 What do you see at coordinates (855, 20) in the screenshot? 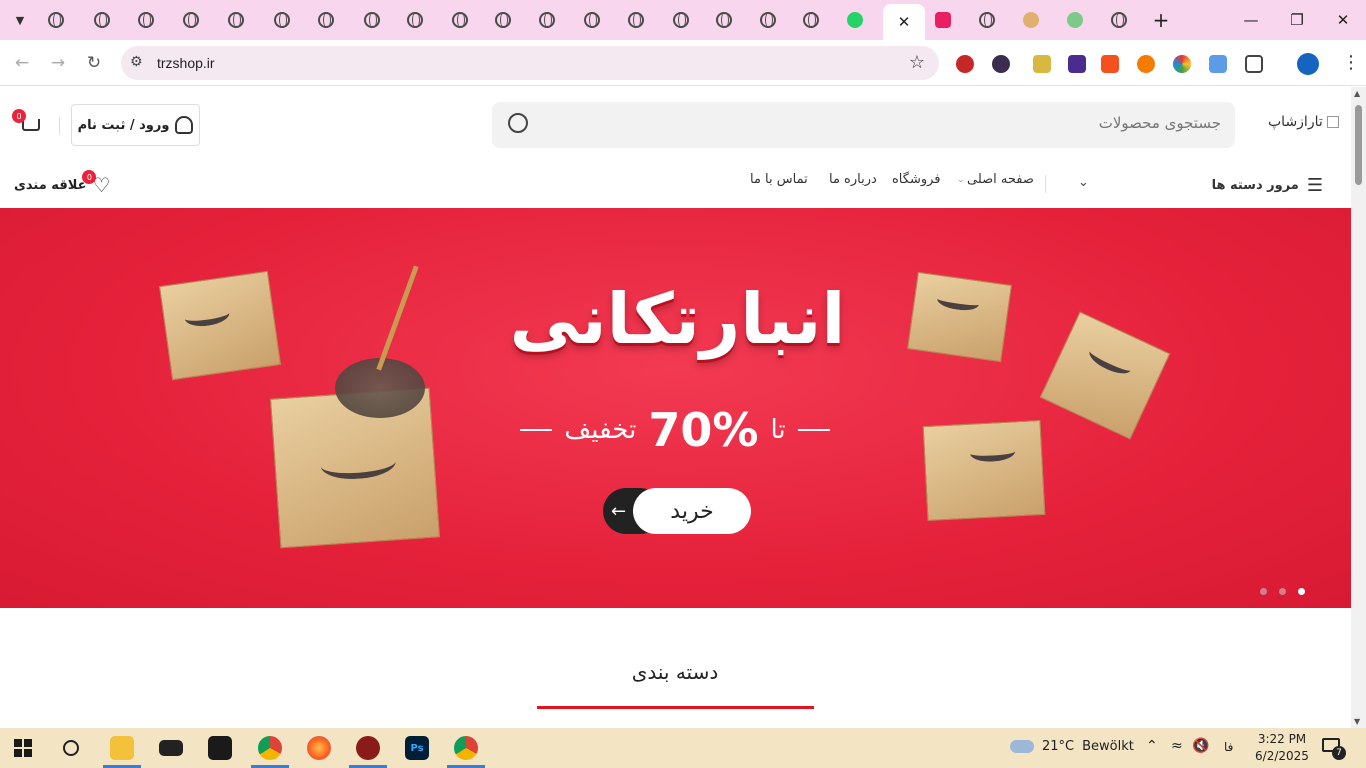
I see `browser-tab-whatsapp` at bounding box center [855, 20].